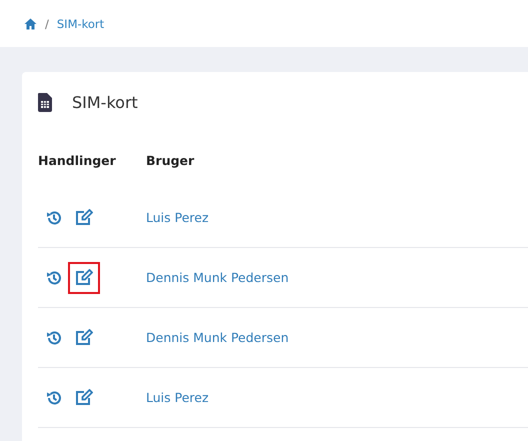 This screenshot has width=528, height=441. Describe the element at coordinates (77, 160) in the screenshot. I see `column-header: Handlinger` at that location.